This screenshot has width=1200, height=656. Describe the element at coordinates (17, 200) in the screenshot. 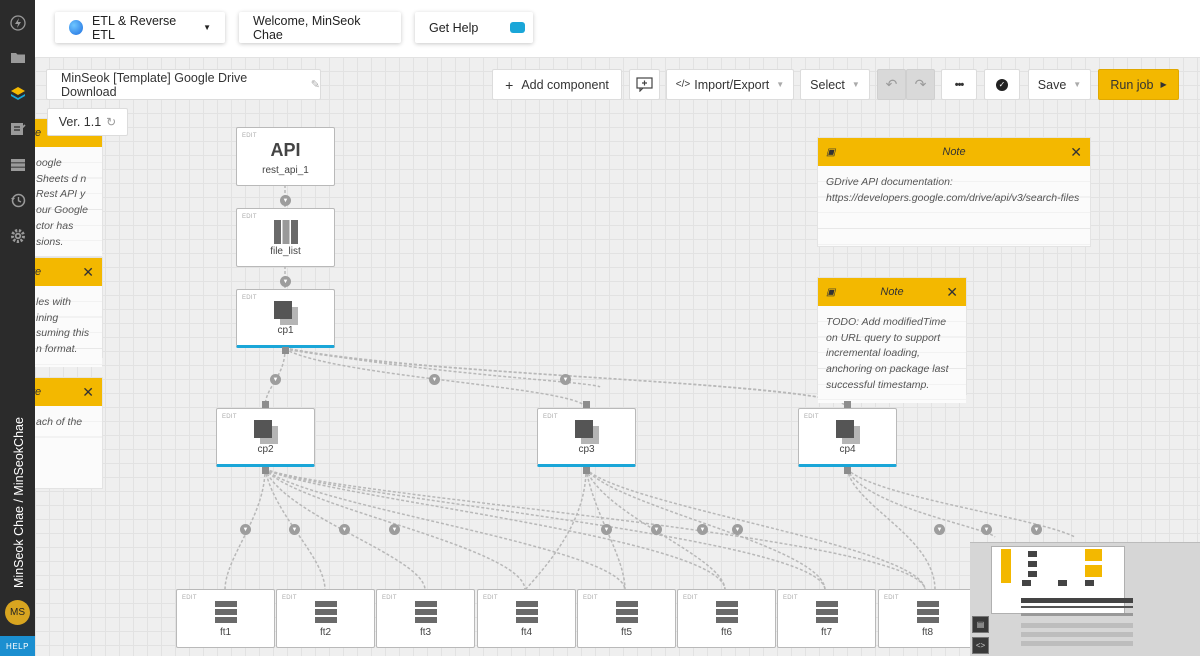

I see `history-icon` at that location.